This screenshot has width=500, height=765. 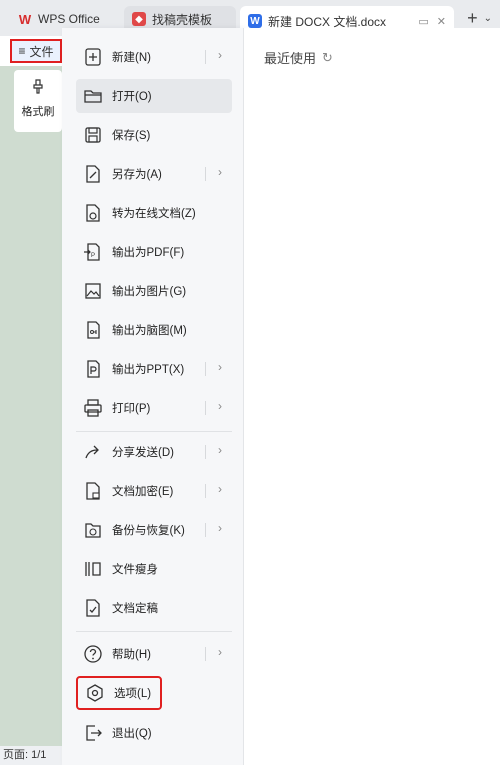 I want to click on gear-icon, so click(x=95, y=693).